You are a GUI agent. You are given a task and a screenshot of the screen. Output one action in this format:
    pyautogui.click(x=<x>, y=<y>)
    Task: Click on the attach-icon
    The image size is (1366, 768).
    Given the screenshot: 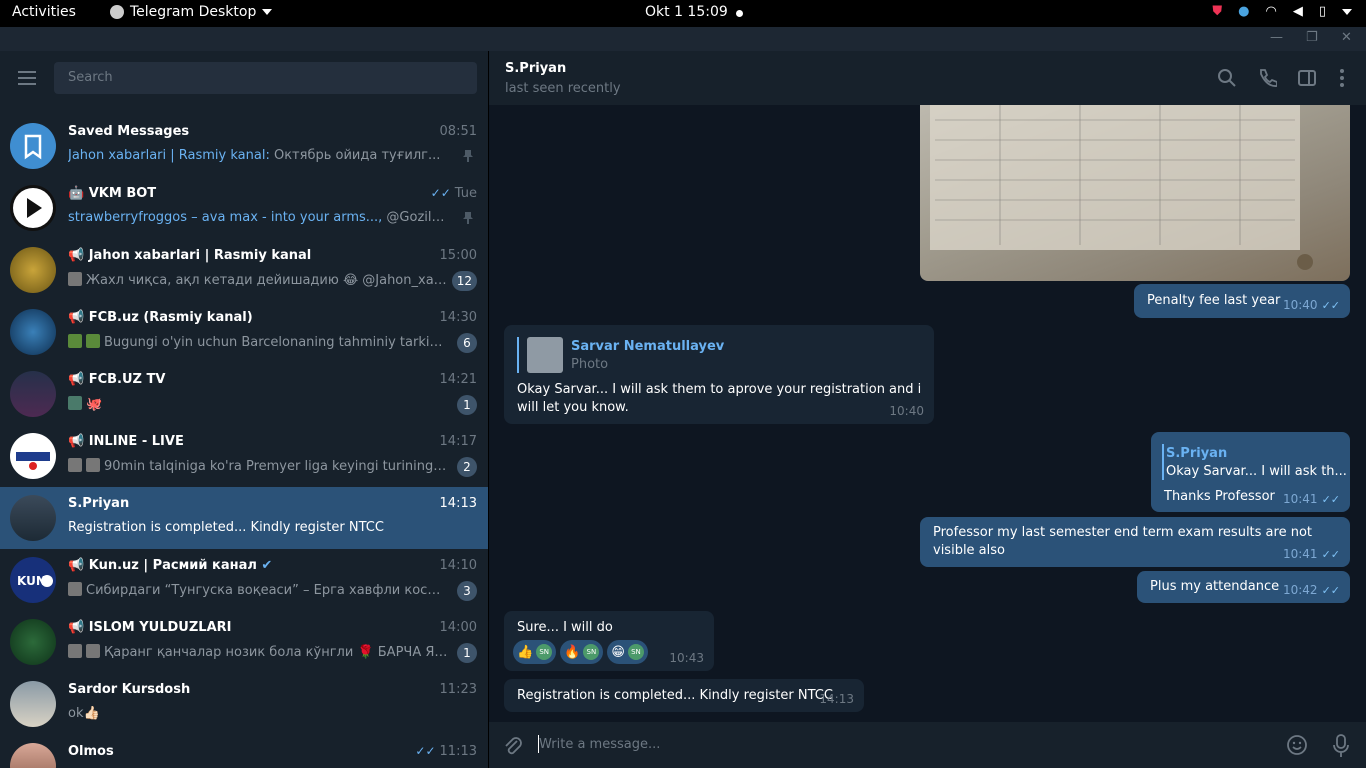 What is the action you would take?
    pyautogui.click(x=513, y=746)
    